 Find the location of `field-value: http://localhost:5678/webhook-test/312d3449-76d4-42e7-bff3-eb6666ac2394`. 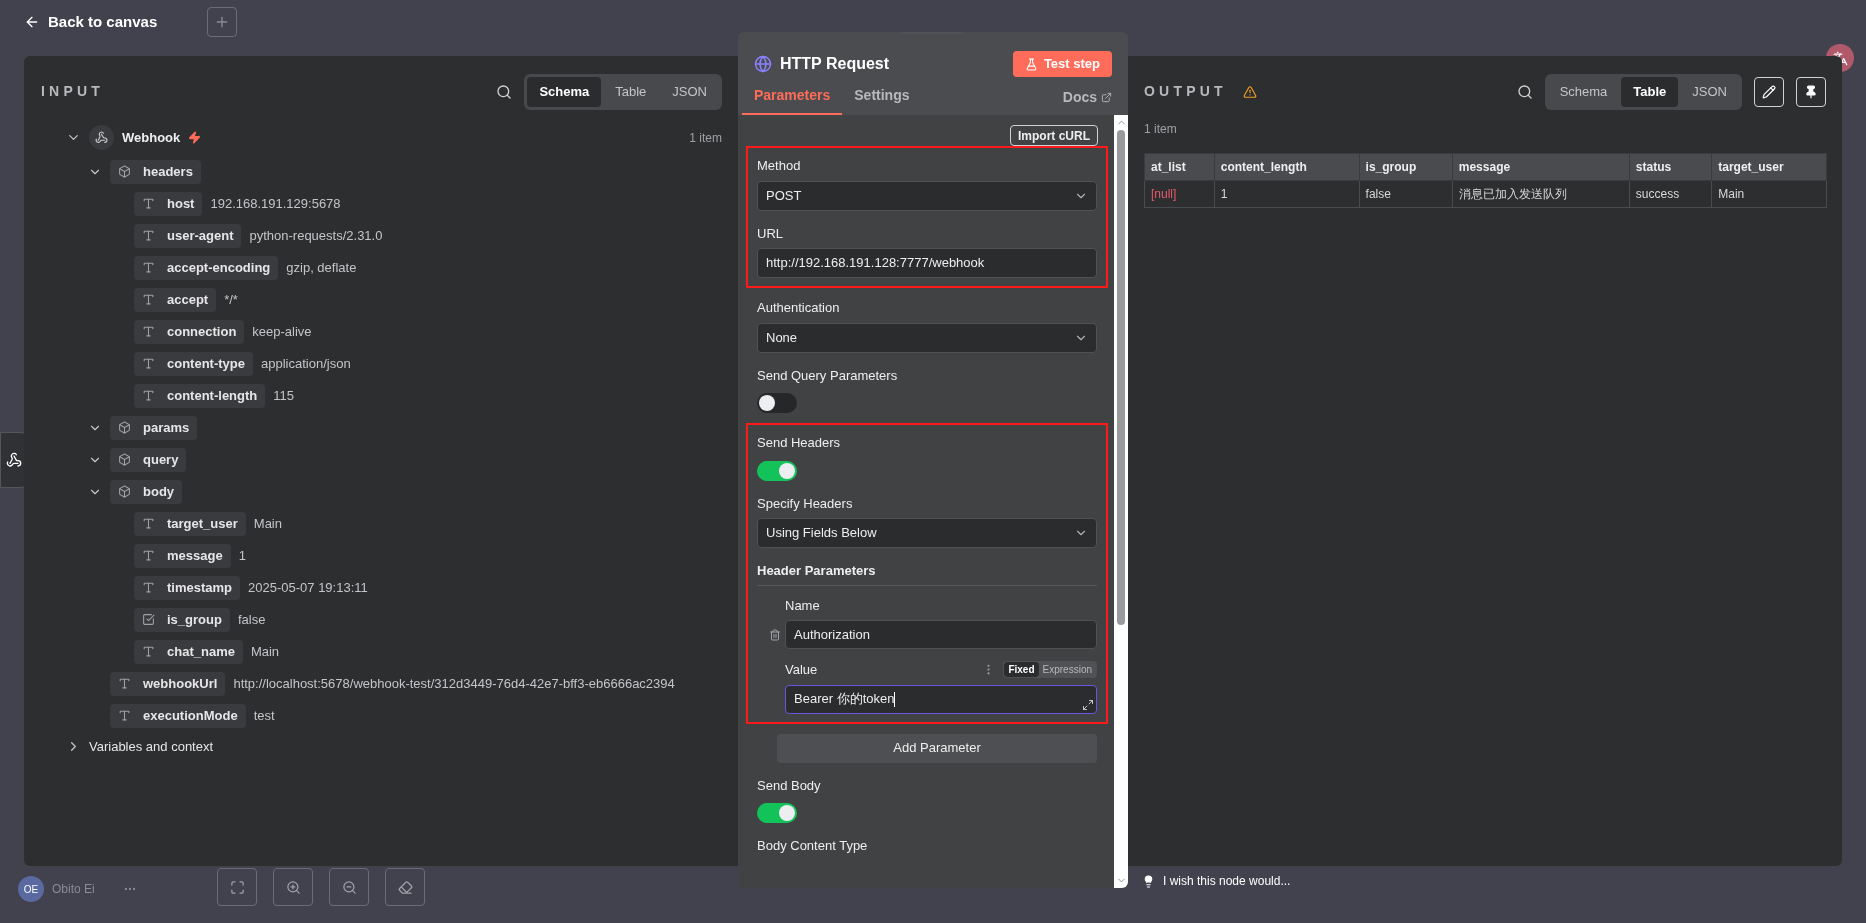

field-value: http://localhost:5678/webhook-test/312d3449-76d4-42e7-bff3-eb6666ac2394 is located at coordinates (454, 683).